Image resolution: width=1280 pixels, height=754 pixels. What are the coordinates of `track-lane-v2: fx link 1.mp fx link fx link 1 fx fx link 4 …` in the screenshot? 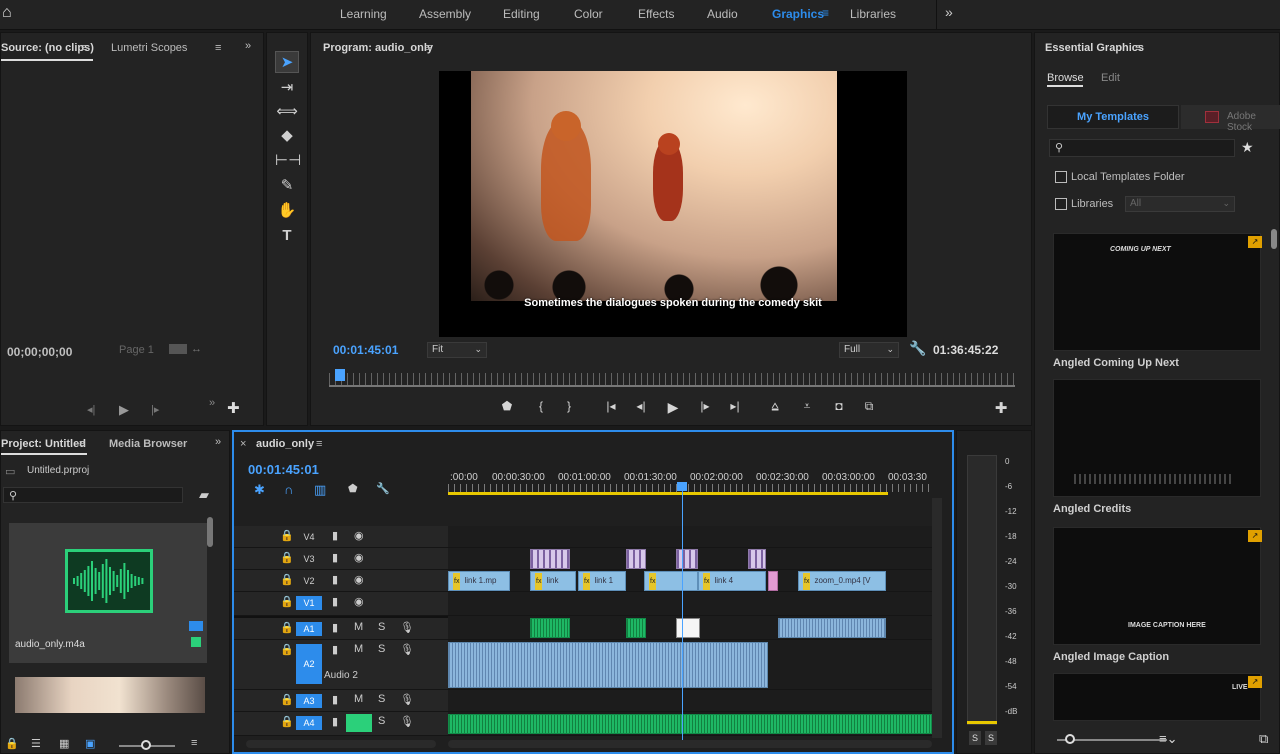 It's located at (690, 581).